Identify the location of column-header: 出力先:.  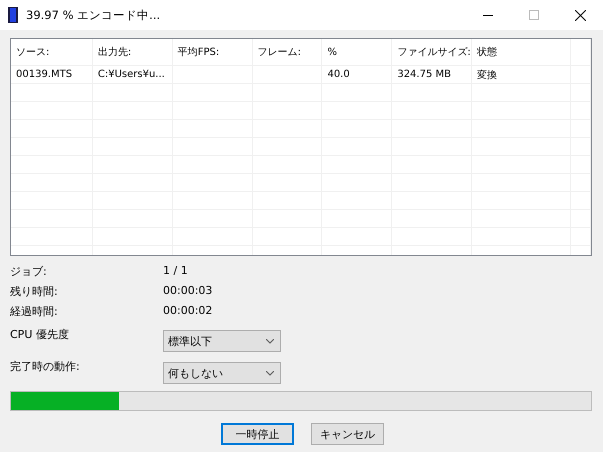
(132, 52).